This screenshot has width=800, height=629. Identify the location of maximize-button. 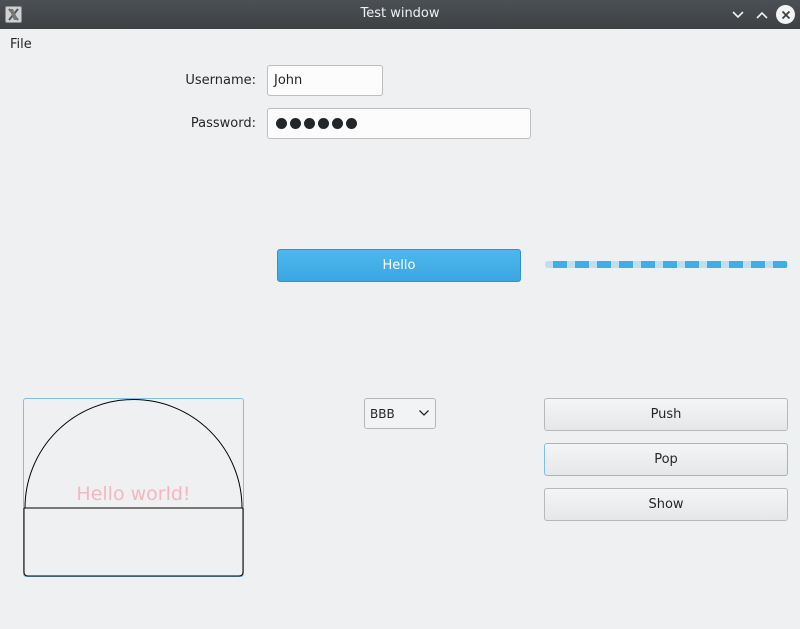
(761, 14).